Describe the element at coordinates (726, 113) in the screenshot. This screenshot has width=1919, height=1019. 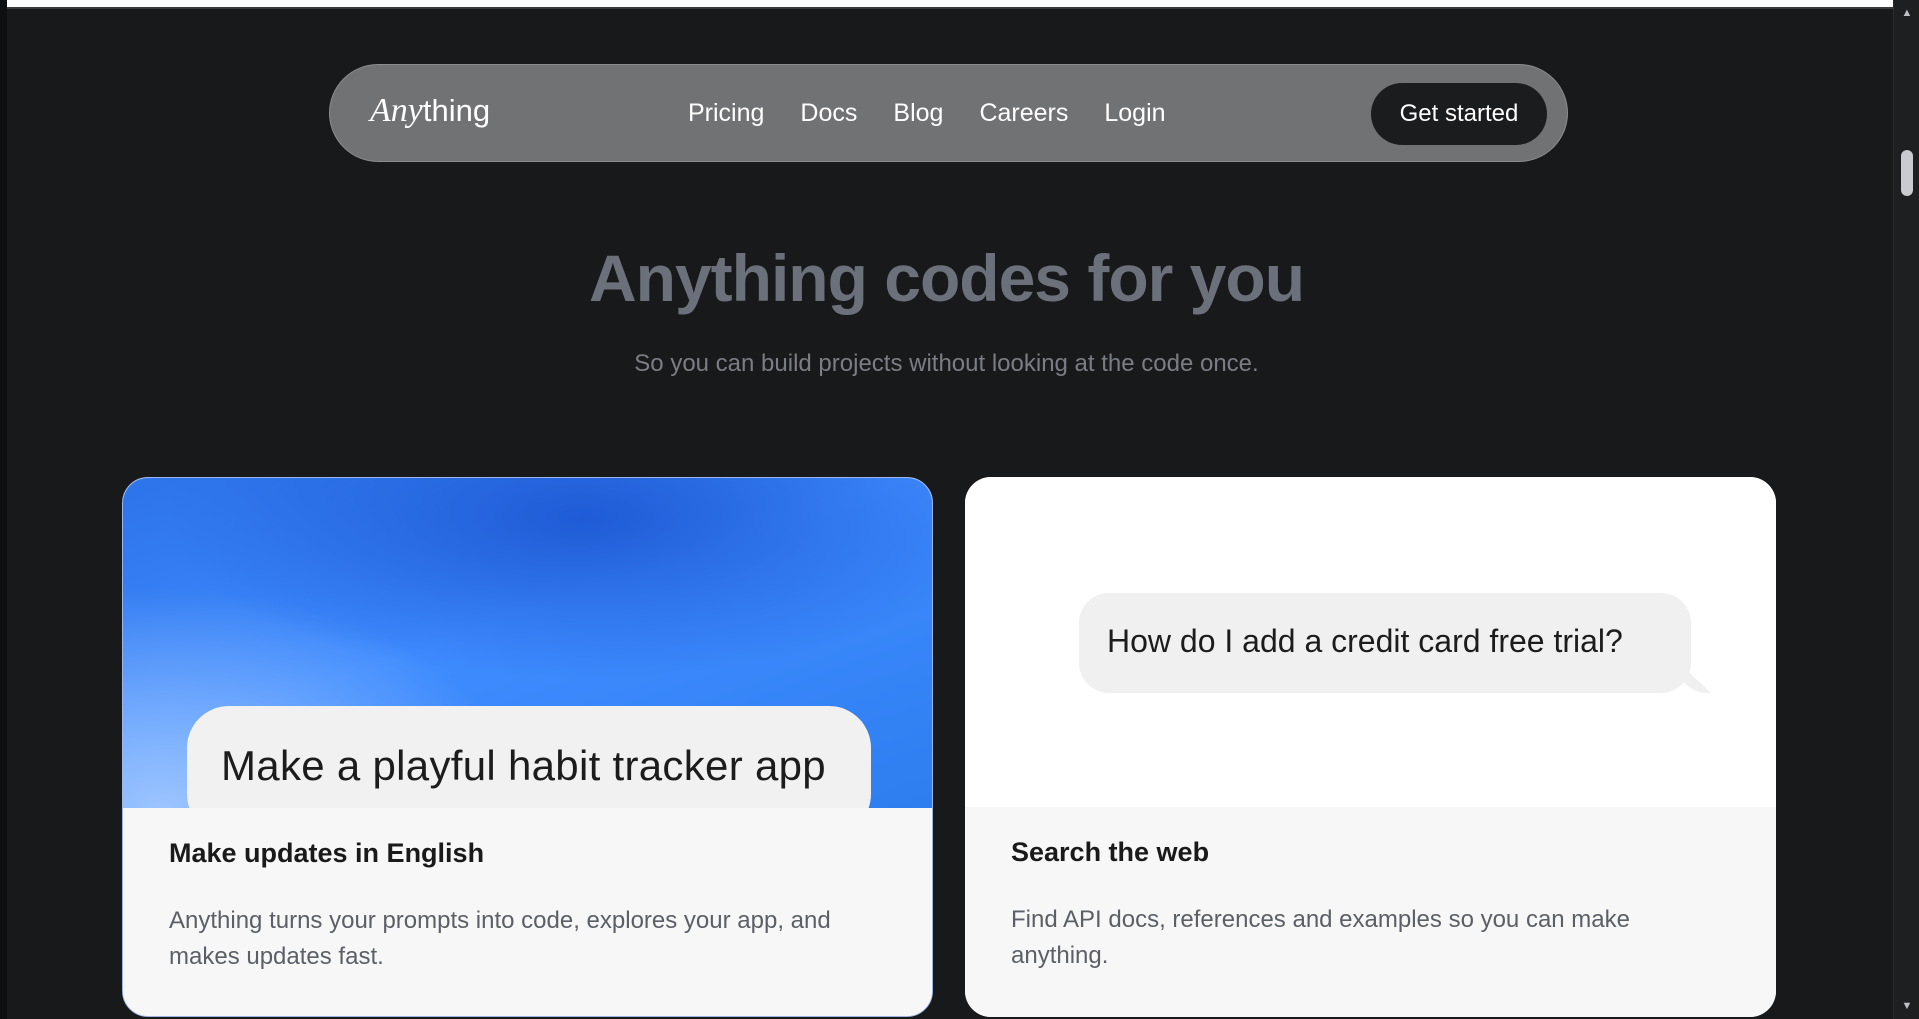
I see `nav-link-pricing: Pricing` at that location.